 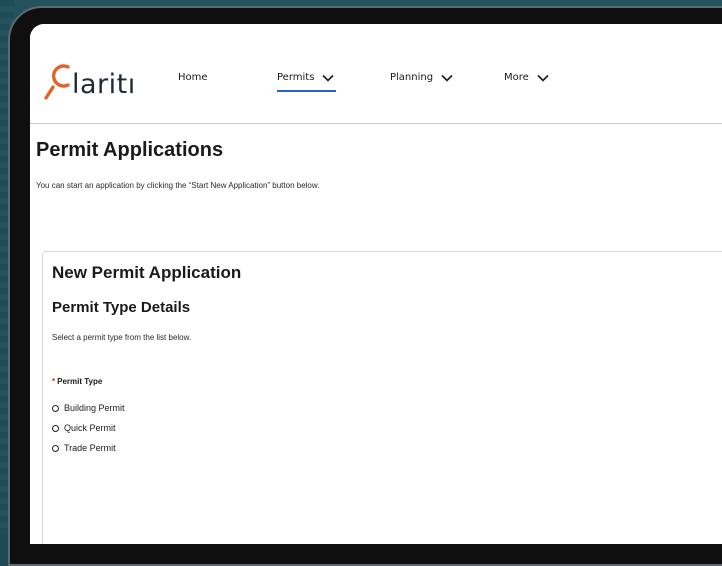 I want to click on nav-home: Home, so click(x=193, y=77).